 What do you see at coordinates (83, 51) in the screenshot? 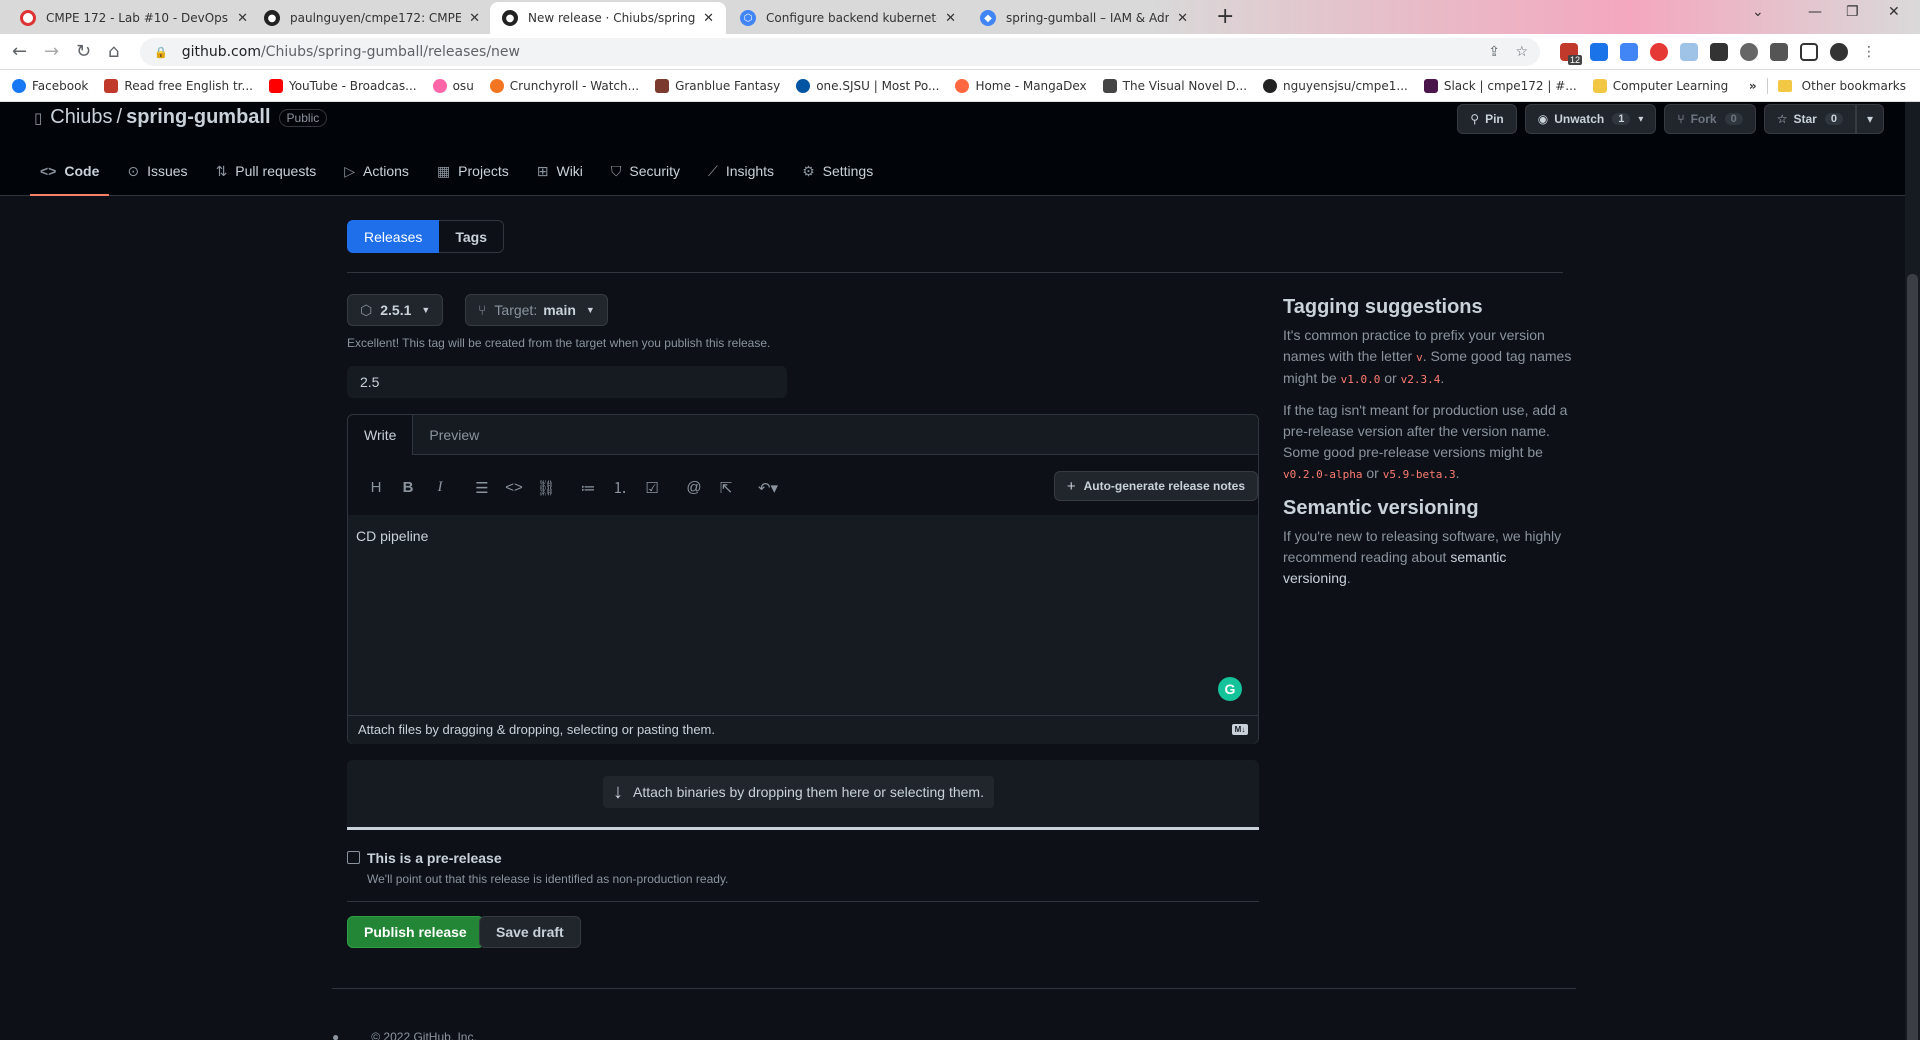
I see `reload-icon: ↻` at bounding box center [83, 51].